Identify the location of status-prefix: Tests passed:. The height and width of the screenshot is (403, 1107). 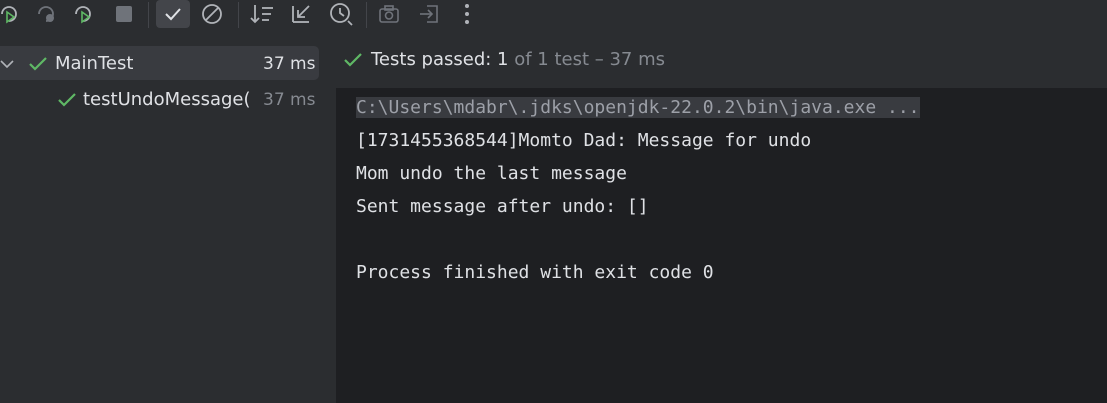
(434, 59).